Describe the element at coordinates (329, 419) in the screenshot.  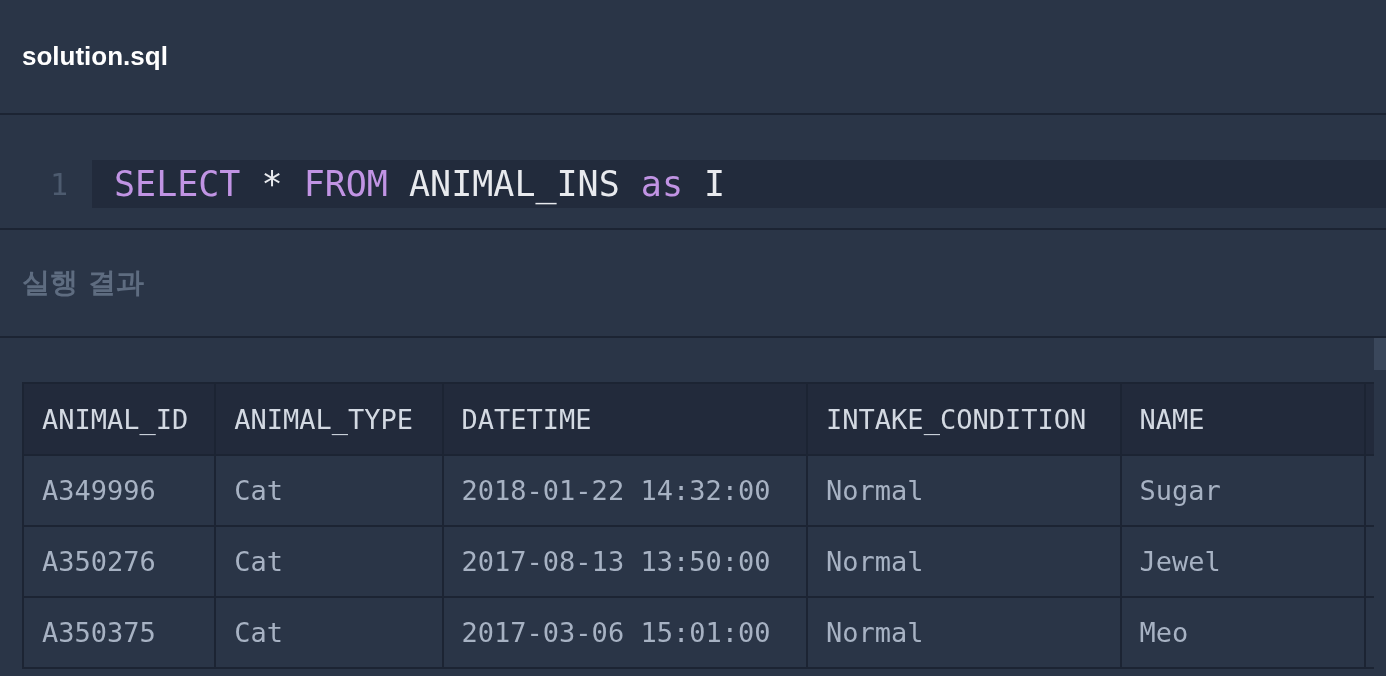
I see `column-header: ANIMAL_TYPE` at that location.